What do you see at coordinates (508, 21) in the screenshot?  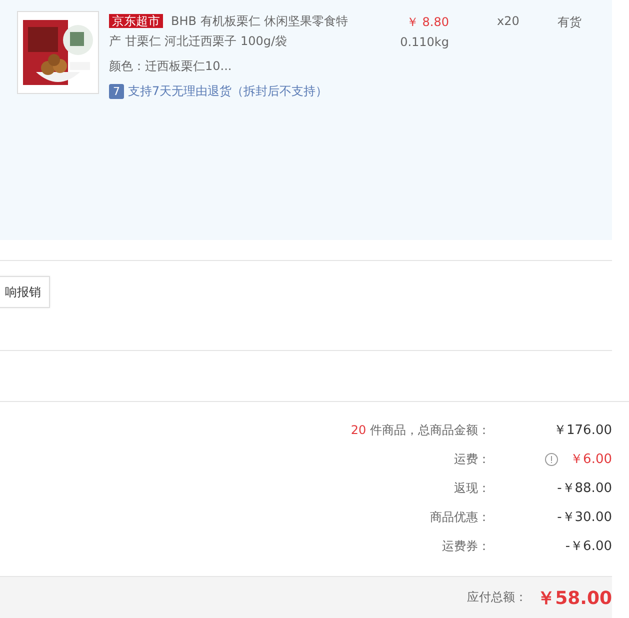 I see `quantity: x20` at bounding box center [508, 21].